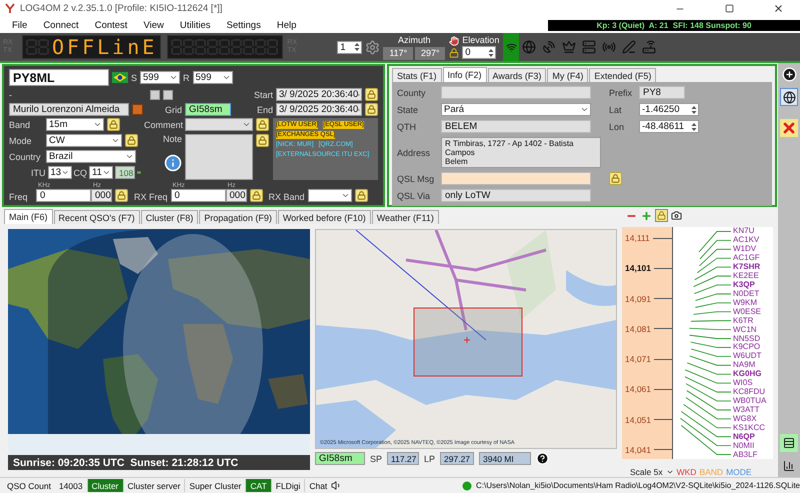 Image resolution: width=800 pixels, height=493 pixels. What do you see at coordinates (479, 52) in the screenshot?
I see `elevation-spinner: 0` at bounding box center [479, 52].